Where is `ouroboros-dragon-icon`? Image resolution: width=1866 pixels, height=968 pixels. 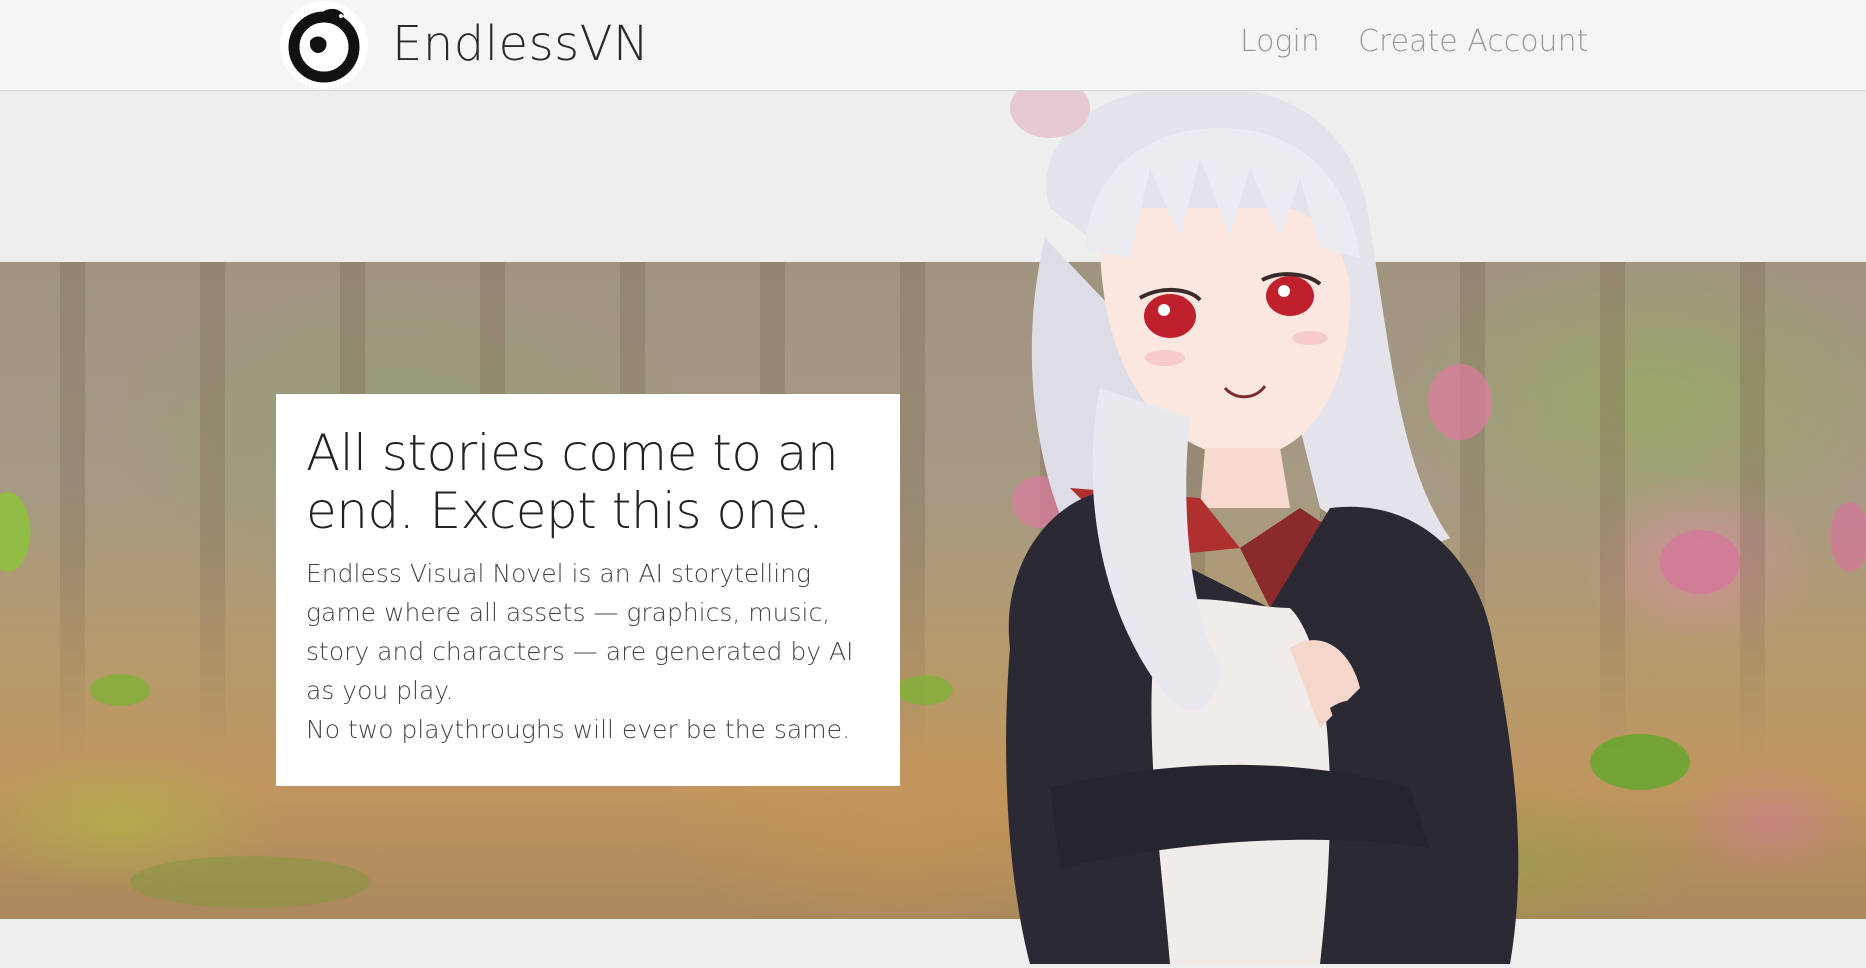 ouroboros-dragon-icon is located at coordinates (324, 45).